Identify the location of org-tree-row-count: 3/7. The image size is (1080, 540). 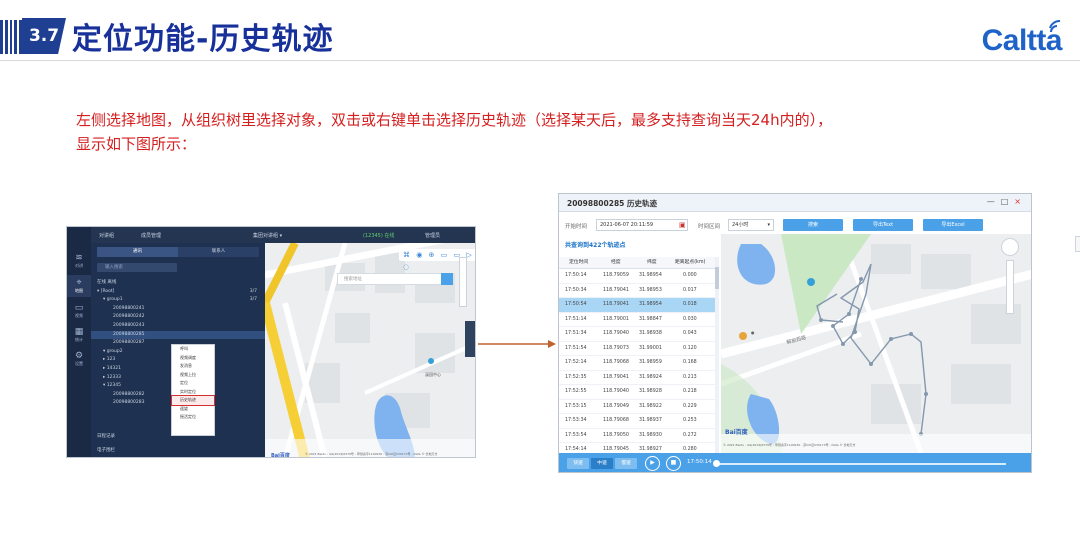
(253, 300).